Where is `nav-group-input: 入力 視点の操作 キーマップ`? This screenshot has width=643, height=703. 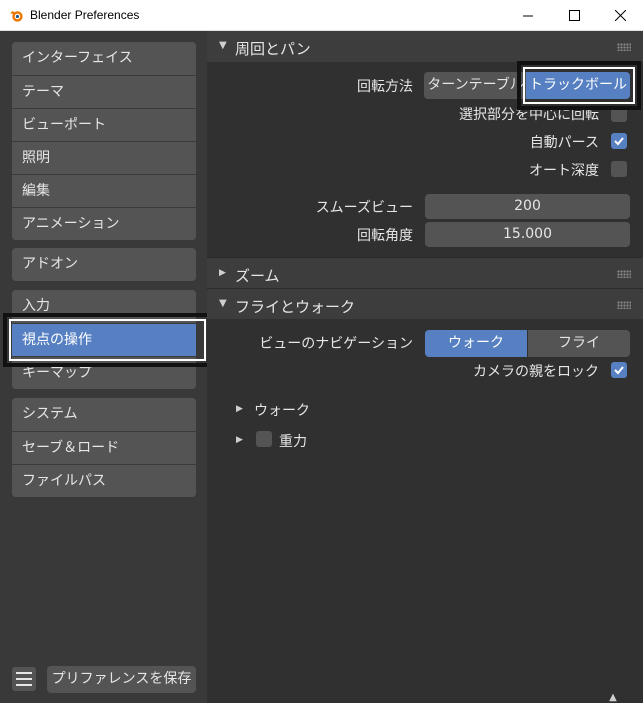
nav-group-input: 入力 視点の操作 キーマップ is located at coordinates (104, 339).